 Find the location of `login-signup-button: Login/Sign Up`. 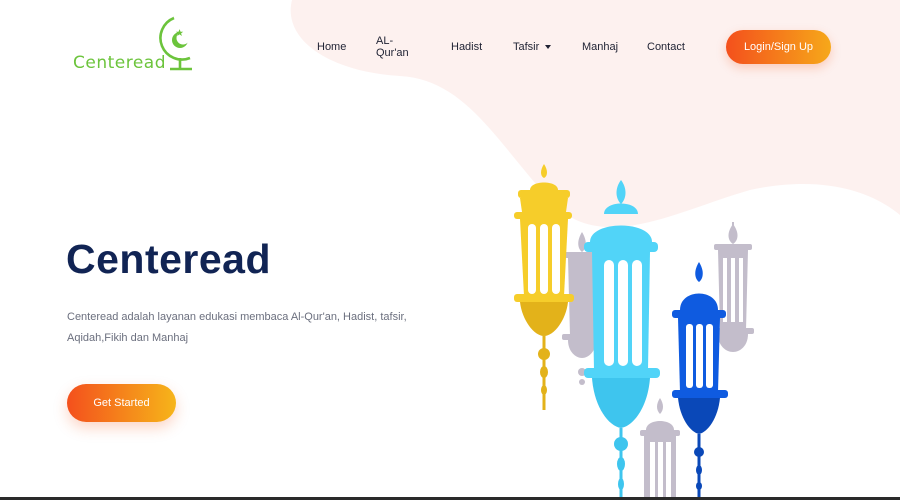

login-signup-button: Login/Sign Up is located at coordinates (778, 47).